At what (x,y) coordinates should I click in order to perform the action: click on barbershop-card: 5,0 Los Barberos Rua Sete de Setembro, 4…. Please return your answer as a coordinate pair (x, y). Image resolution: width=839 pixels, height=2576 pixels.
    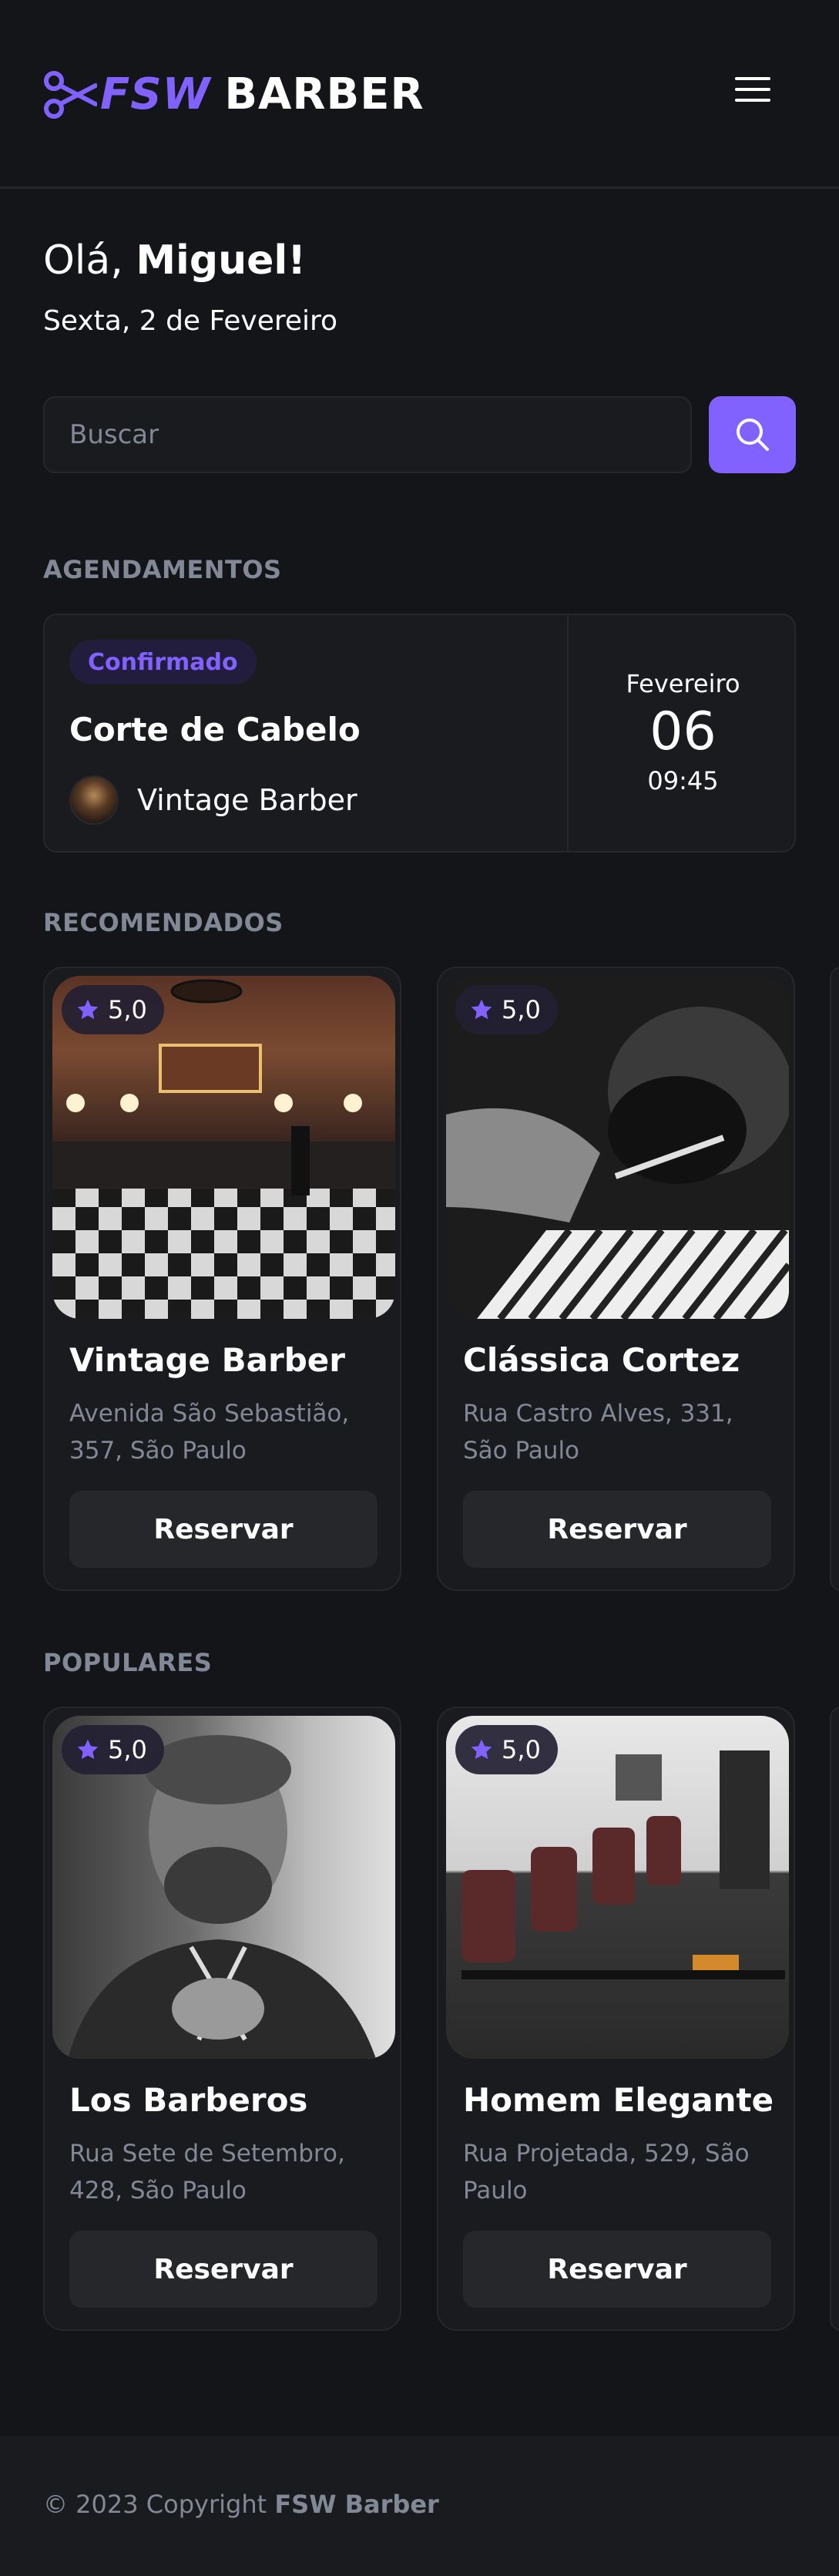
    Looking at the image, I should click on (222, 2019).